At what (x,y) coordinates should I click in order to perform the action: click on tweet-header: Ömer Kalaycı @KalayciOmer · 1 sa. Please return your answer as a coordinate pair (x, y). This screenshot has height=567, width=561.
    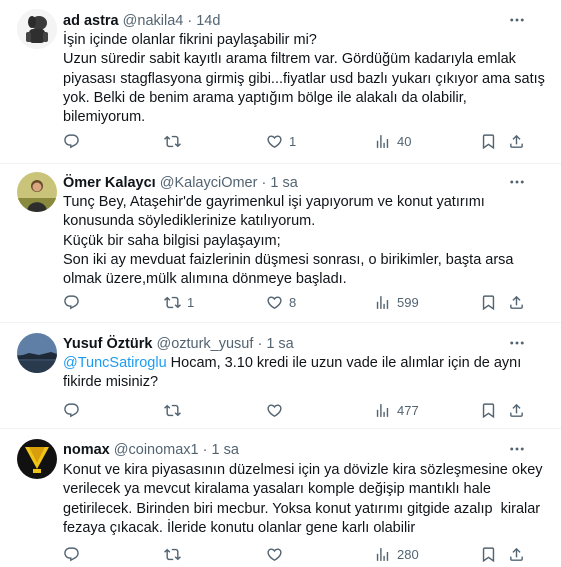
    Looking at the image, I should click on (180, 183).